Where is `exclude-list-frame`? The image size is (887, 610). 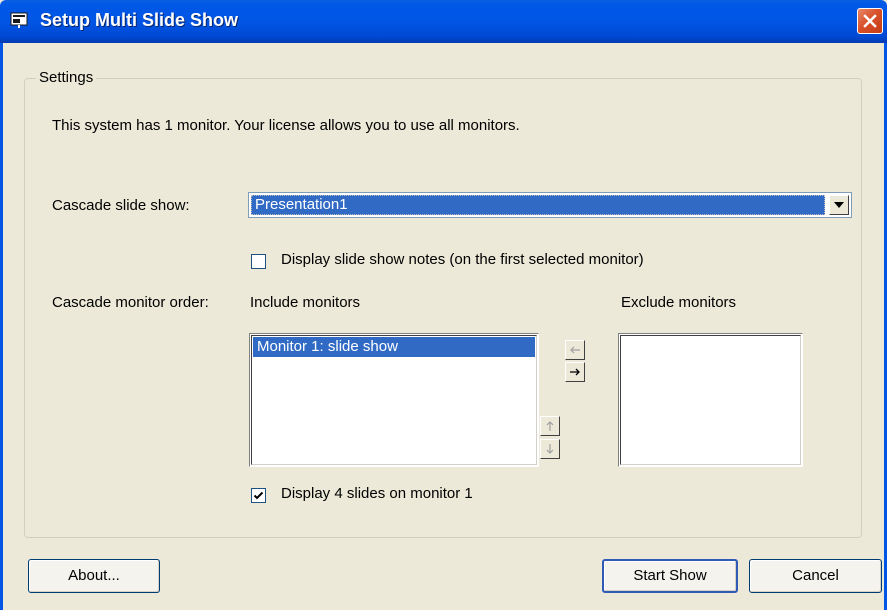
exclude-list-frame is located at coordinates (710, 400).